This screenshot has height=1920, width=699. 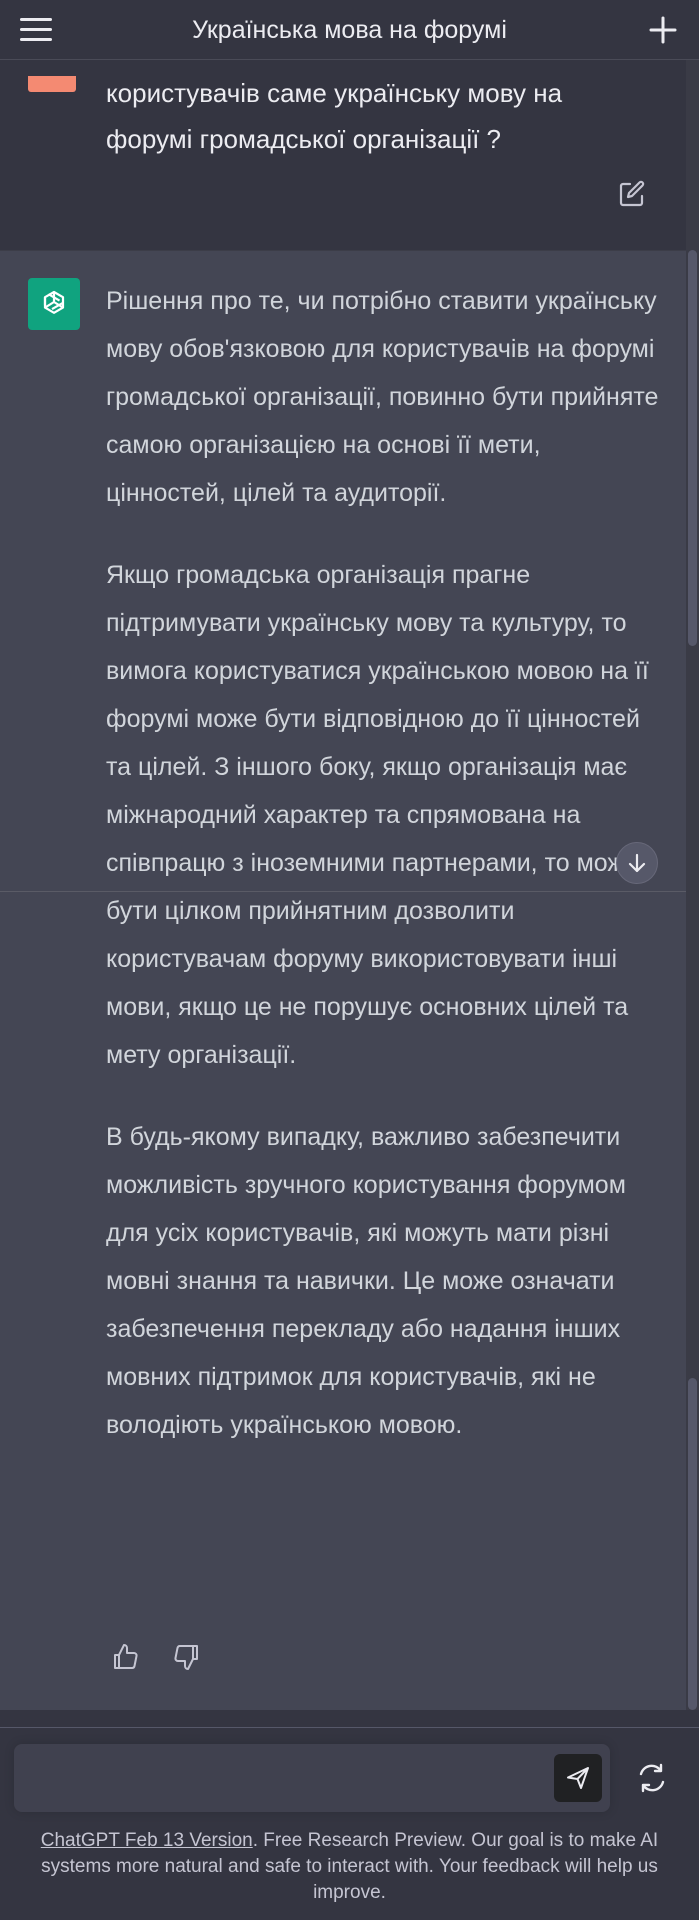 I want to click on chat-title: Українська мова на форумі, so click(x=349, y=29).